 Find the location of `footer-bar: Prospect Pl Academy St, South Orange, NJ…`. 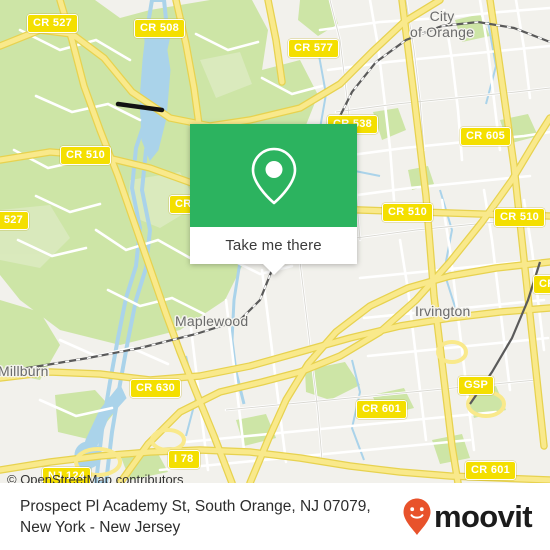

footer-bar: Prospect Pl Academy St, South Orange, NJ… is located at coordinates (275, 516).